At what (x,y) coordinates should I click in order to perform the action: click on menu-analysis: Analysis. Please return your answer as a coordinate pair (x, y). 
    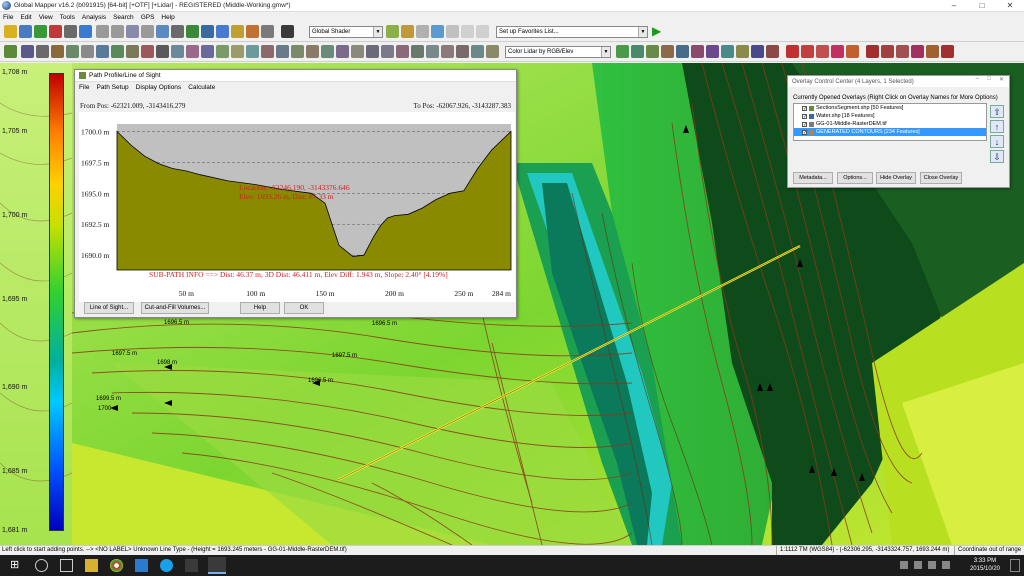
    Looking at the image, I should click on (94, 17).